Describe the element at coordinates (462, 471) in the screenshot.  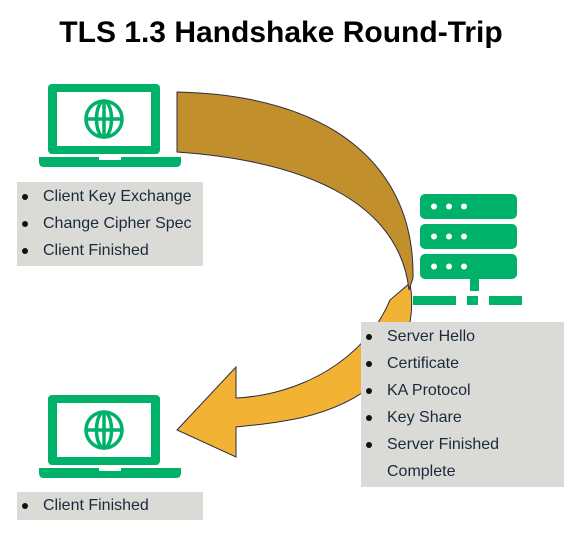
I see `list-item: Complete` at that location.